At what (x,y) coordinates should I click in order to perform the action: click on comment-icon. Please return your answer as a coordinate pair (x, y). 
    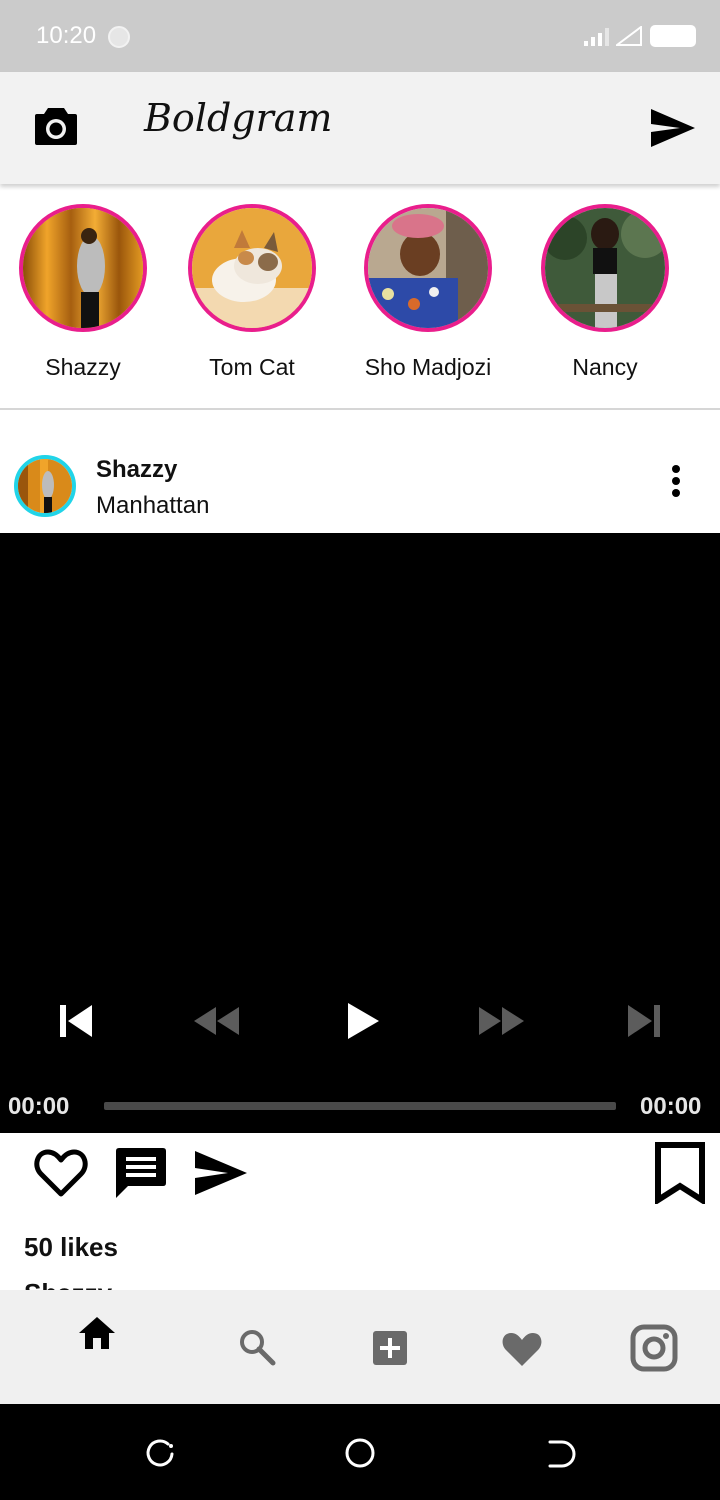
    Looking at the image, I should click on (141, 1173).